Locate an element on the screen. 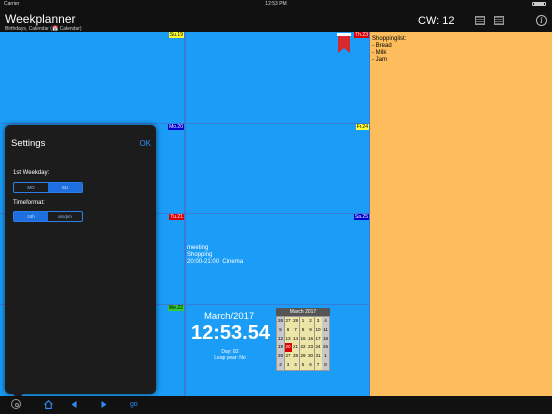 The image size is (552, 414). battery-icon is located at coordinates (539, 4).